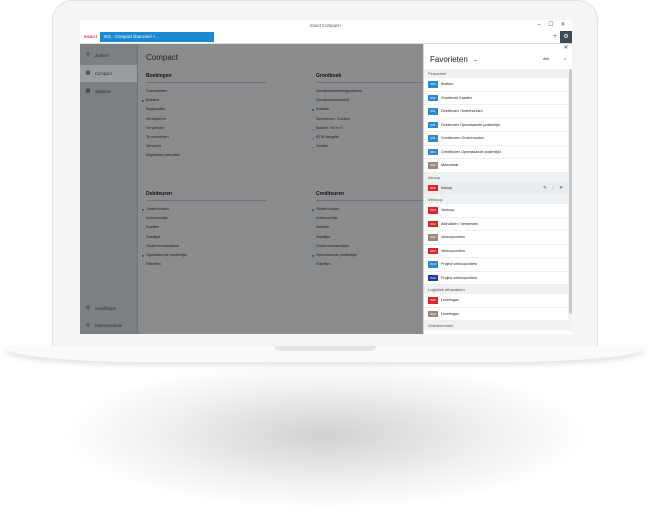 The height and width of the screenshot is (523, 650). Describe the element at coordinates (539, 25) in the screenshot. I see `minimize-button: –` at that location.